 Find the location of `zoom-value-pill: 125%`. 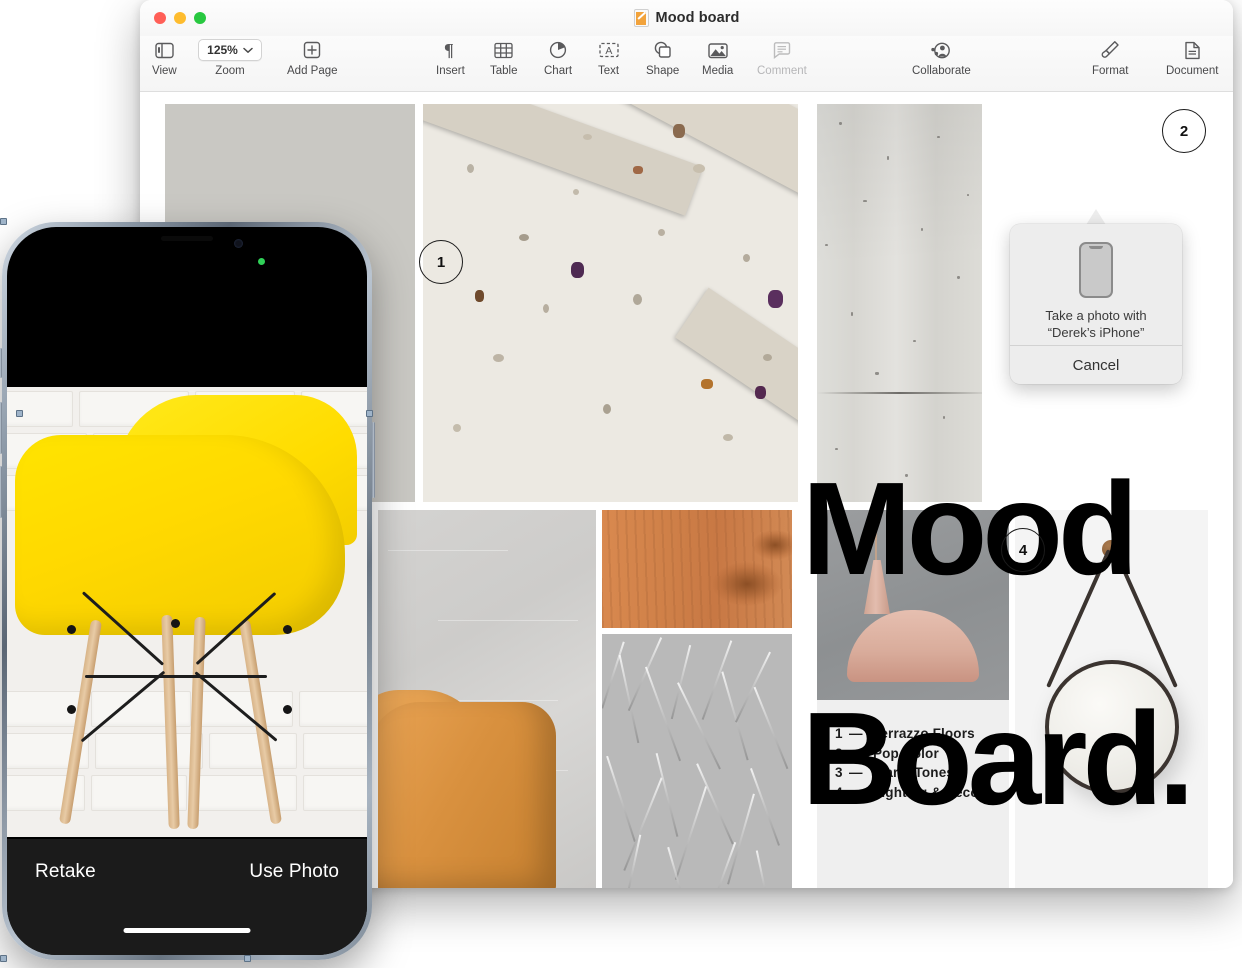

zoom-value-pill: 125% is located at coordinates (230, 50).